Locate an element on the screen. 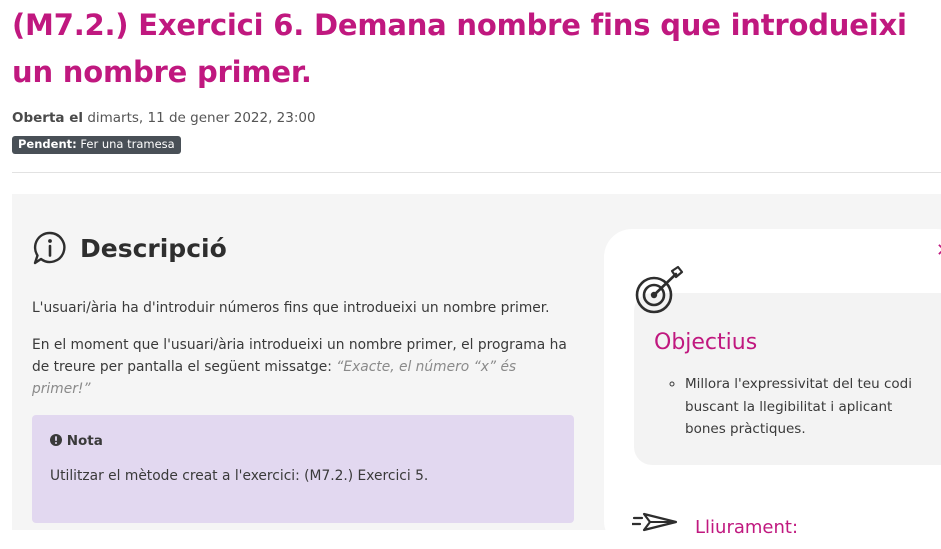 This screenshot has width=941, height=549. status-badge: Pendent: Fer una tramesa is located at coordinates (96, 145).